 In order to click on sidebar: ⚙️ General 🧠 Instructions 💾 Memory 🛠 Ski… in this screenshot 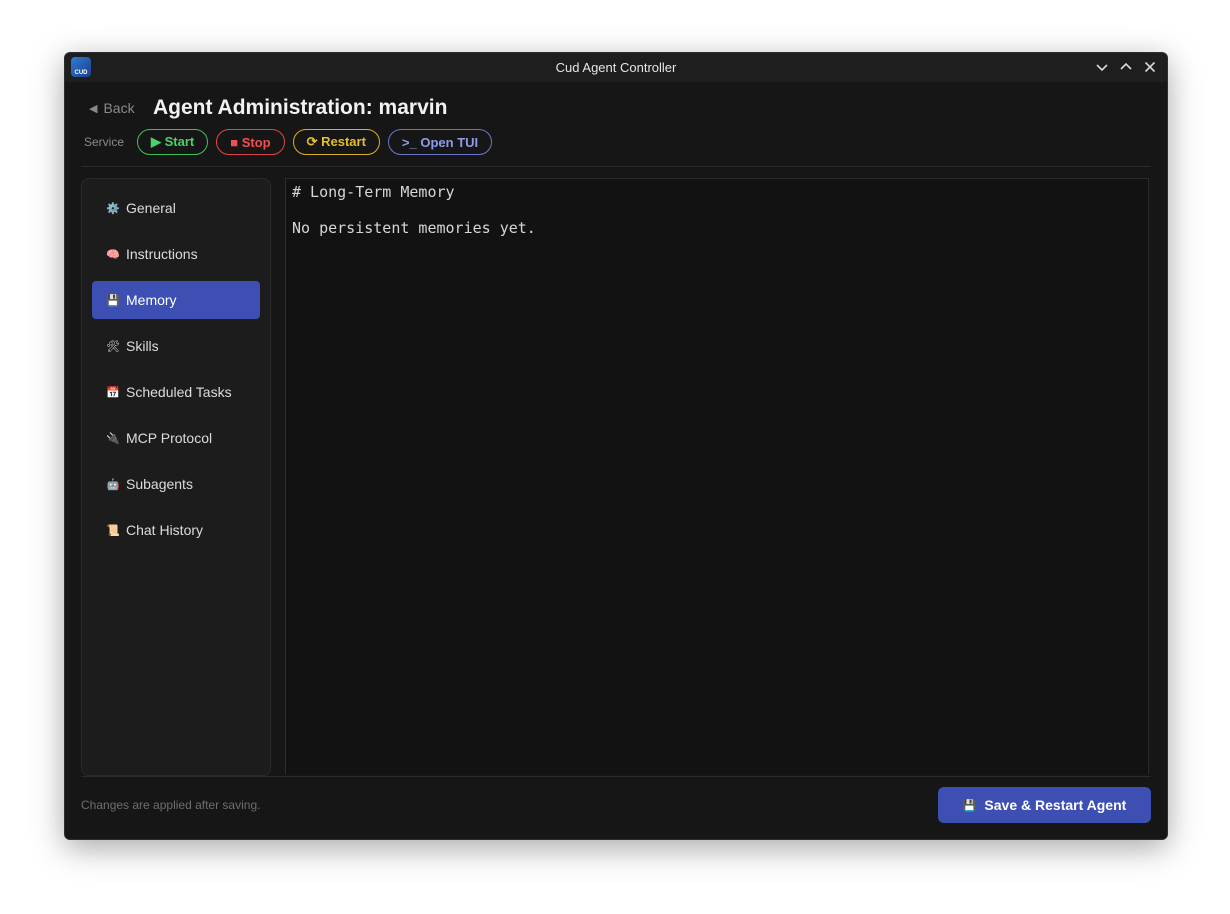, I will do `click(176, 477)`.